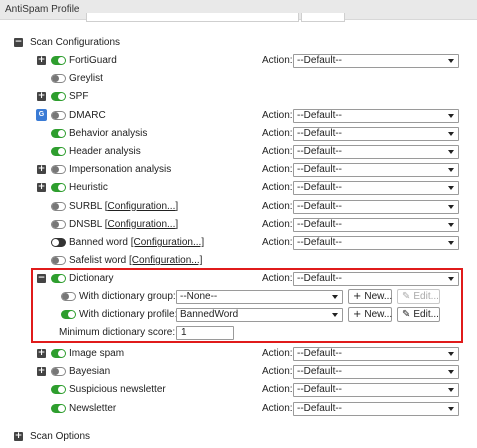 The image size is (477, 448). What do you see at coordinates (238, 279) in the screenshot?
I see `row-dictionary: − Dictionary Action: --Default--` at bounding box center [238, 279].